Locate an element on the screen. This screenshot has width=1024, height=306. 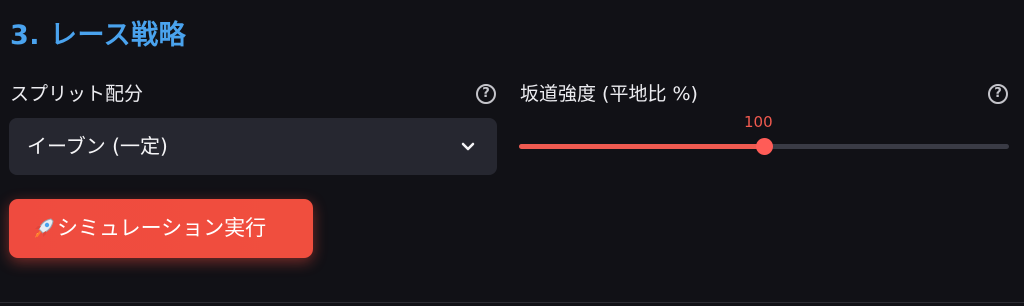
slope-slider-thumb is located at coordinates (764, 146).